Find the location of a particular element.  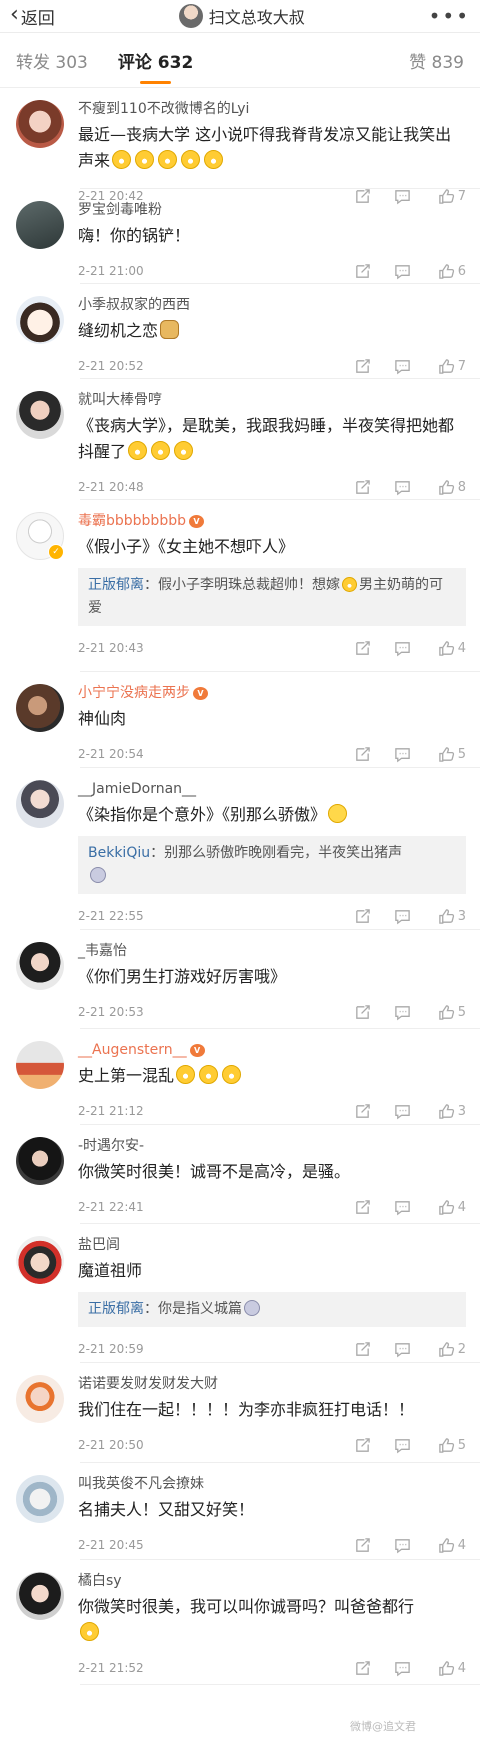

reply-username: BekkiQiu is located at coordinates (119, 853).